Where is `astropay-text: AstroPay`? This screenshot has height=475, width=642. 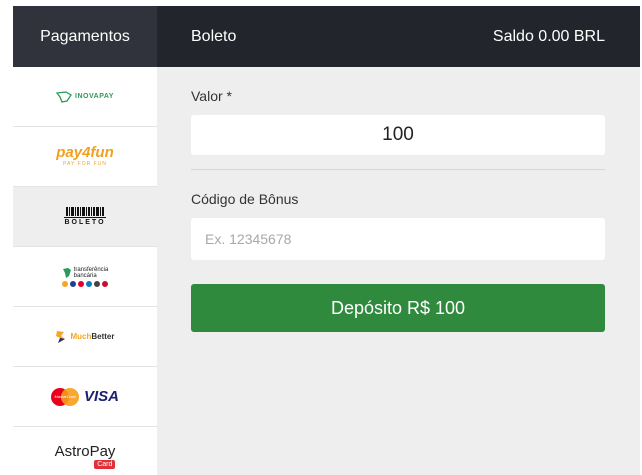
astropay-text: AstroPay is located at coordinates (85, 451).